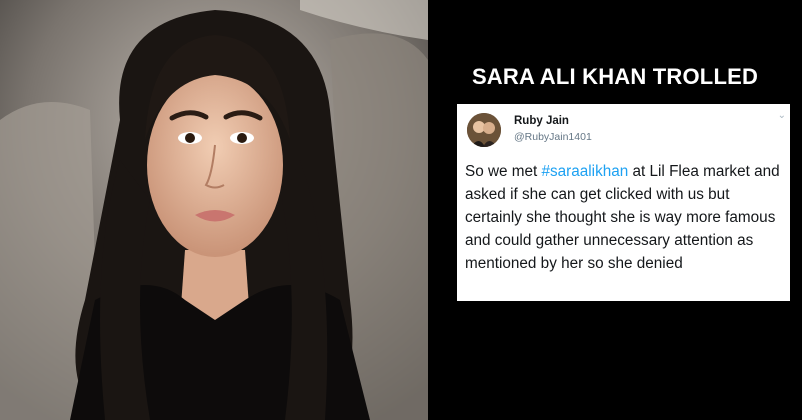 Image resolution: width=802 pixels, height=420 pixels. What do you see at coordinates (615, 76) in the screenshot?
I see `headline: SARA ALI KHAN TROLLED` at bounding box center [615, 76].